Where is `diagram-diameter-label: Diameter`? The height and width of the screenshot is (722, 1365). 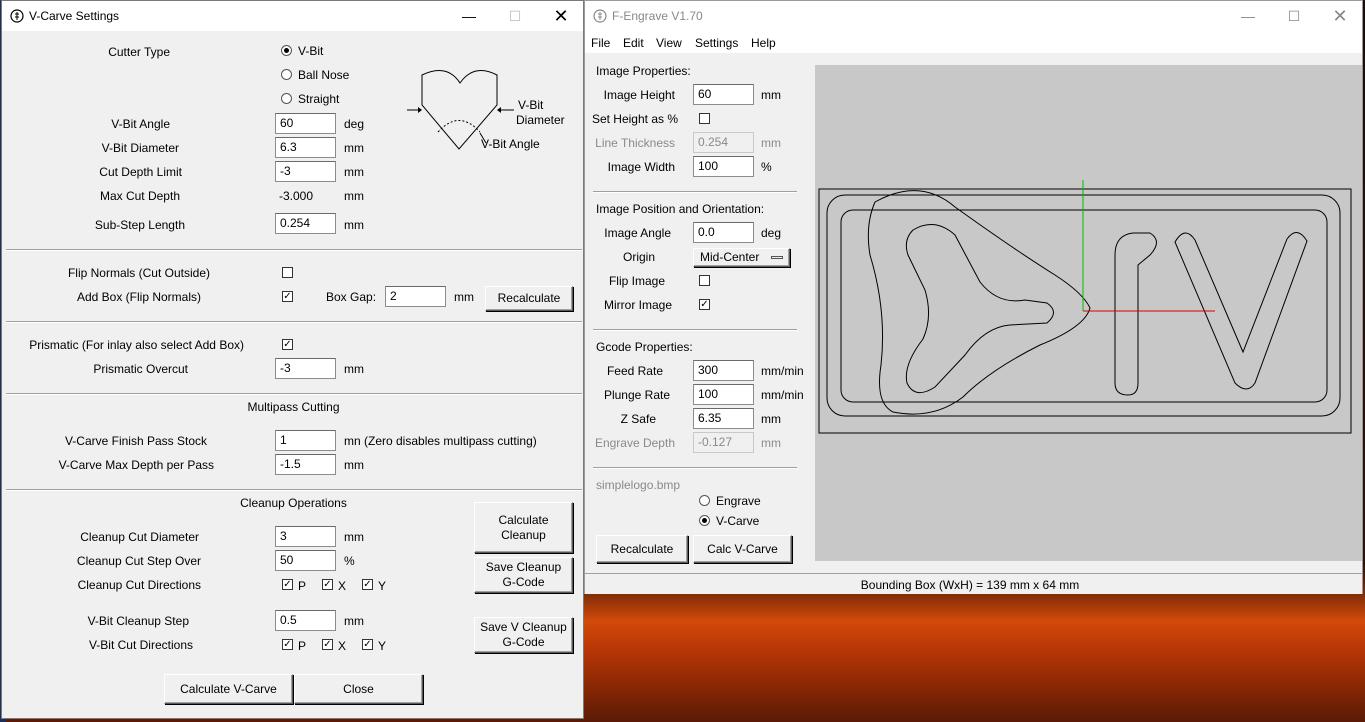 diagram-diameter-label: Diameter is located at coordinates (540, 120).